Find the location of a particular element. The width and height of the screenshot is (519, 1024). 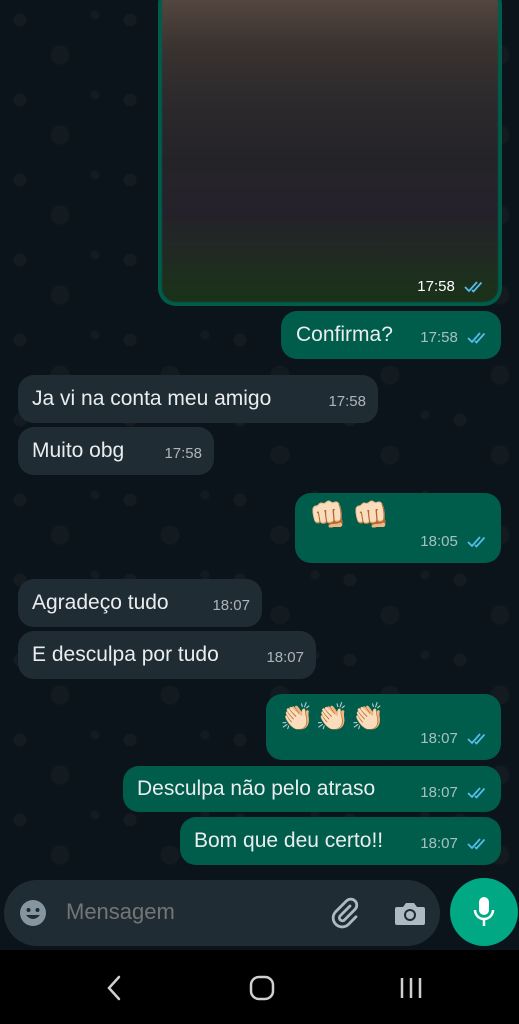

message-bubble-outgoing: 👊🏻👊🏻 18:05 is located at coordinates (398, 528).